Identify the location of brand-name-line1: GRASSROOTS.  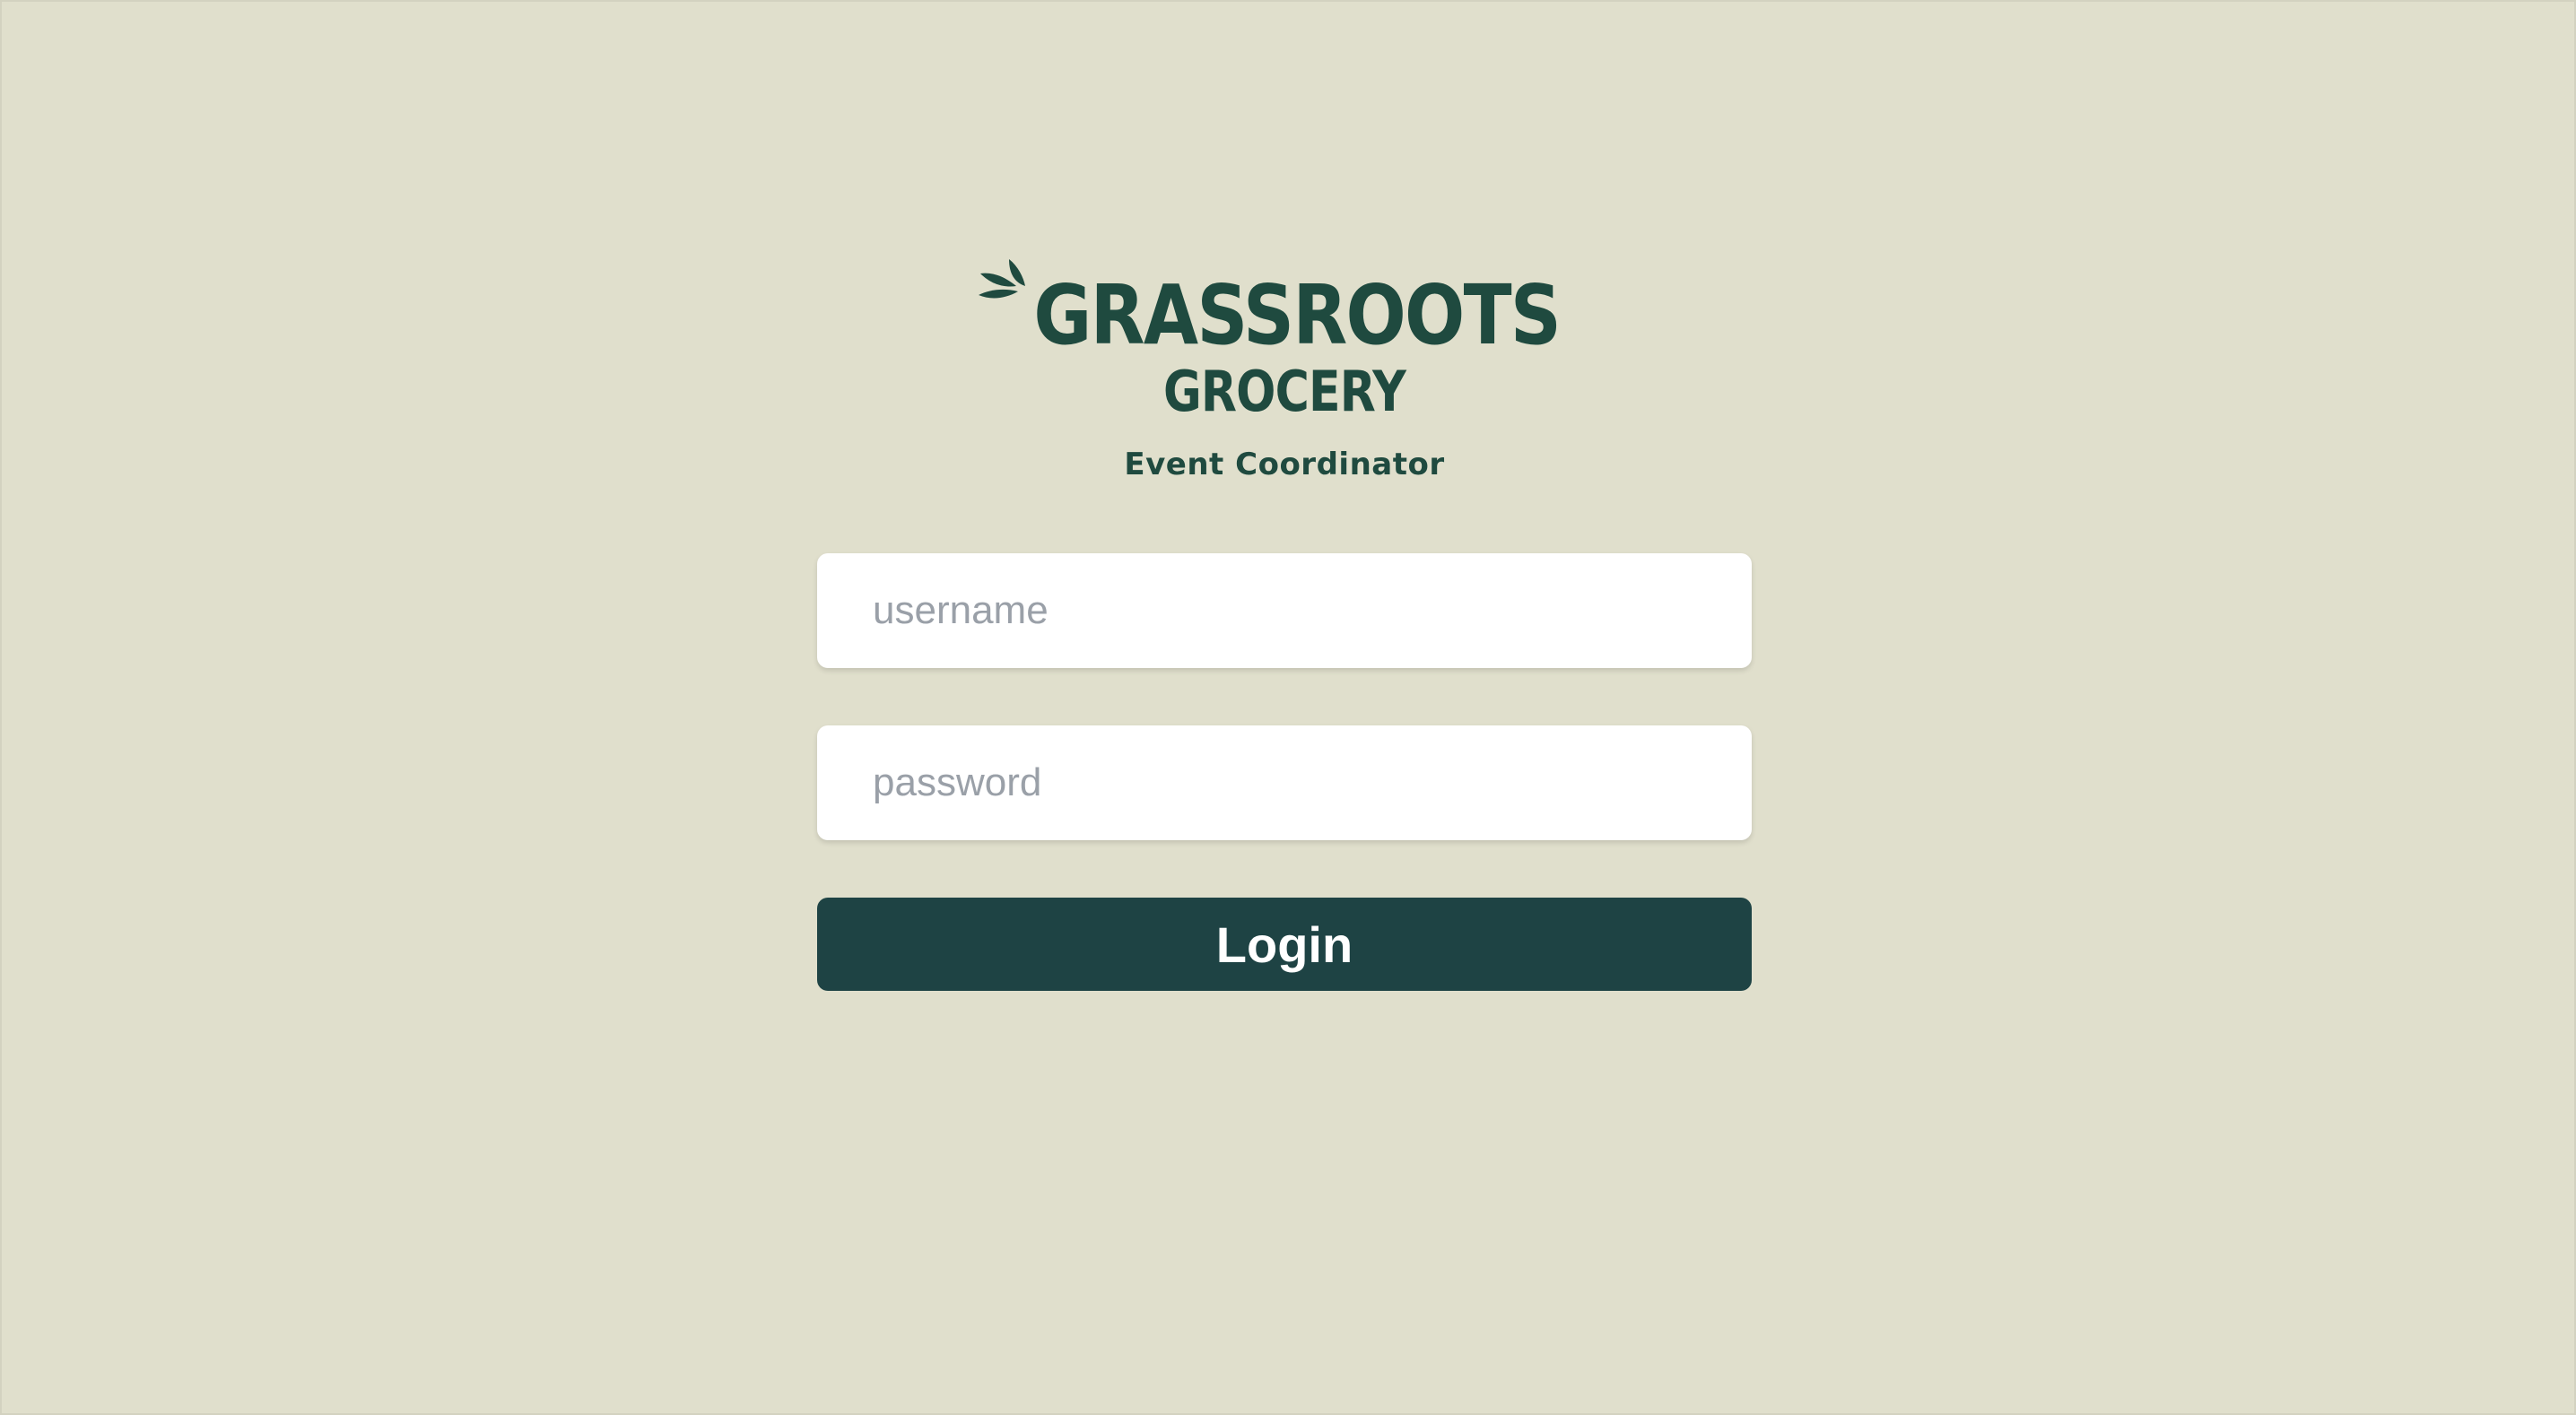
(1297, 315).